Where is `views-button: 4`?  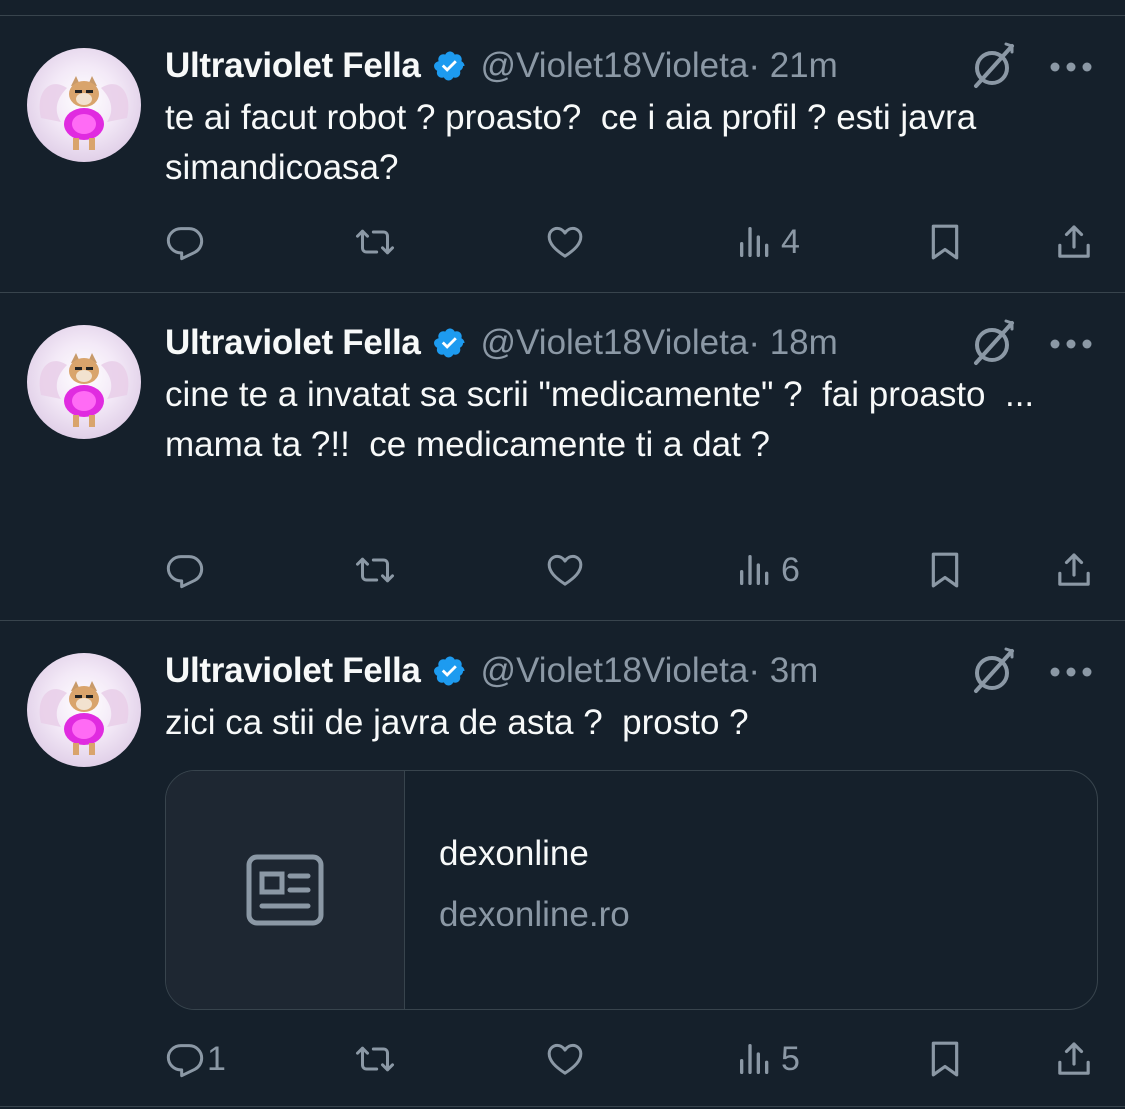
views-button: 4 is located at coordinates (767, 242).